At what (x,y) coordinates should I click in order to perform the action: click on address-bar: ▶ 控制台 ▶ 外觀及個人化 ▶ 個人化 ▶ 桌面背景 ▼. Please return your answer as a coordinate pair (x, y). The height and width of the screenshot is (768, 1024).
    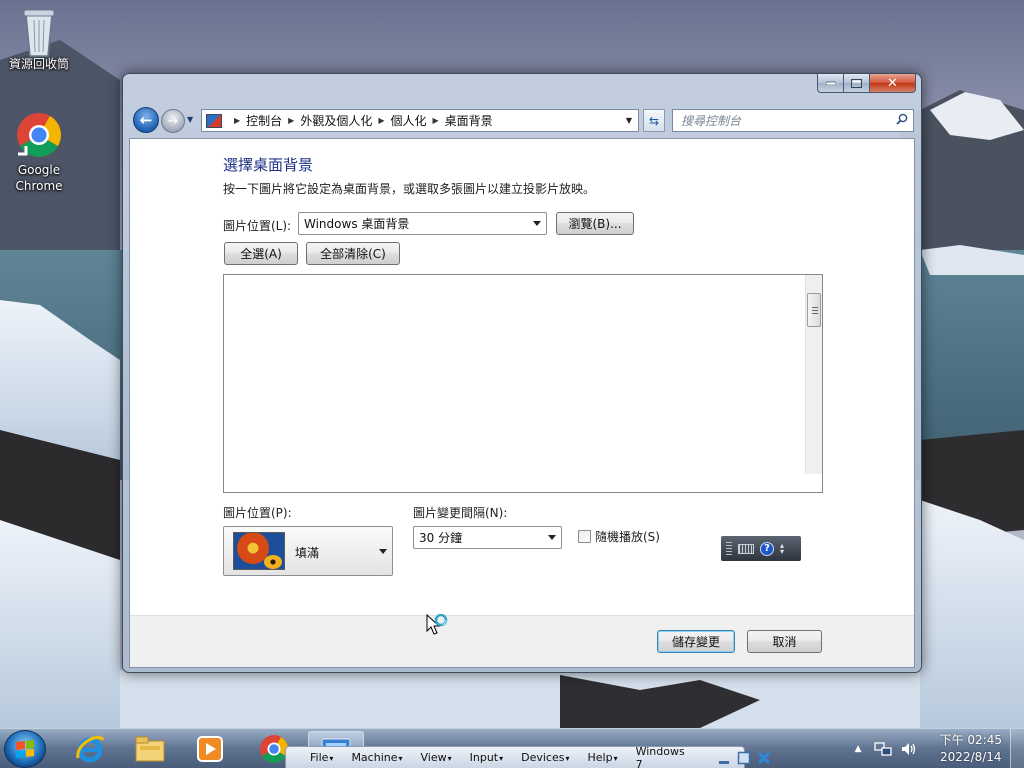
    Looking at the image, I should click on (420, 120).